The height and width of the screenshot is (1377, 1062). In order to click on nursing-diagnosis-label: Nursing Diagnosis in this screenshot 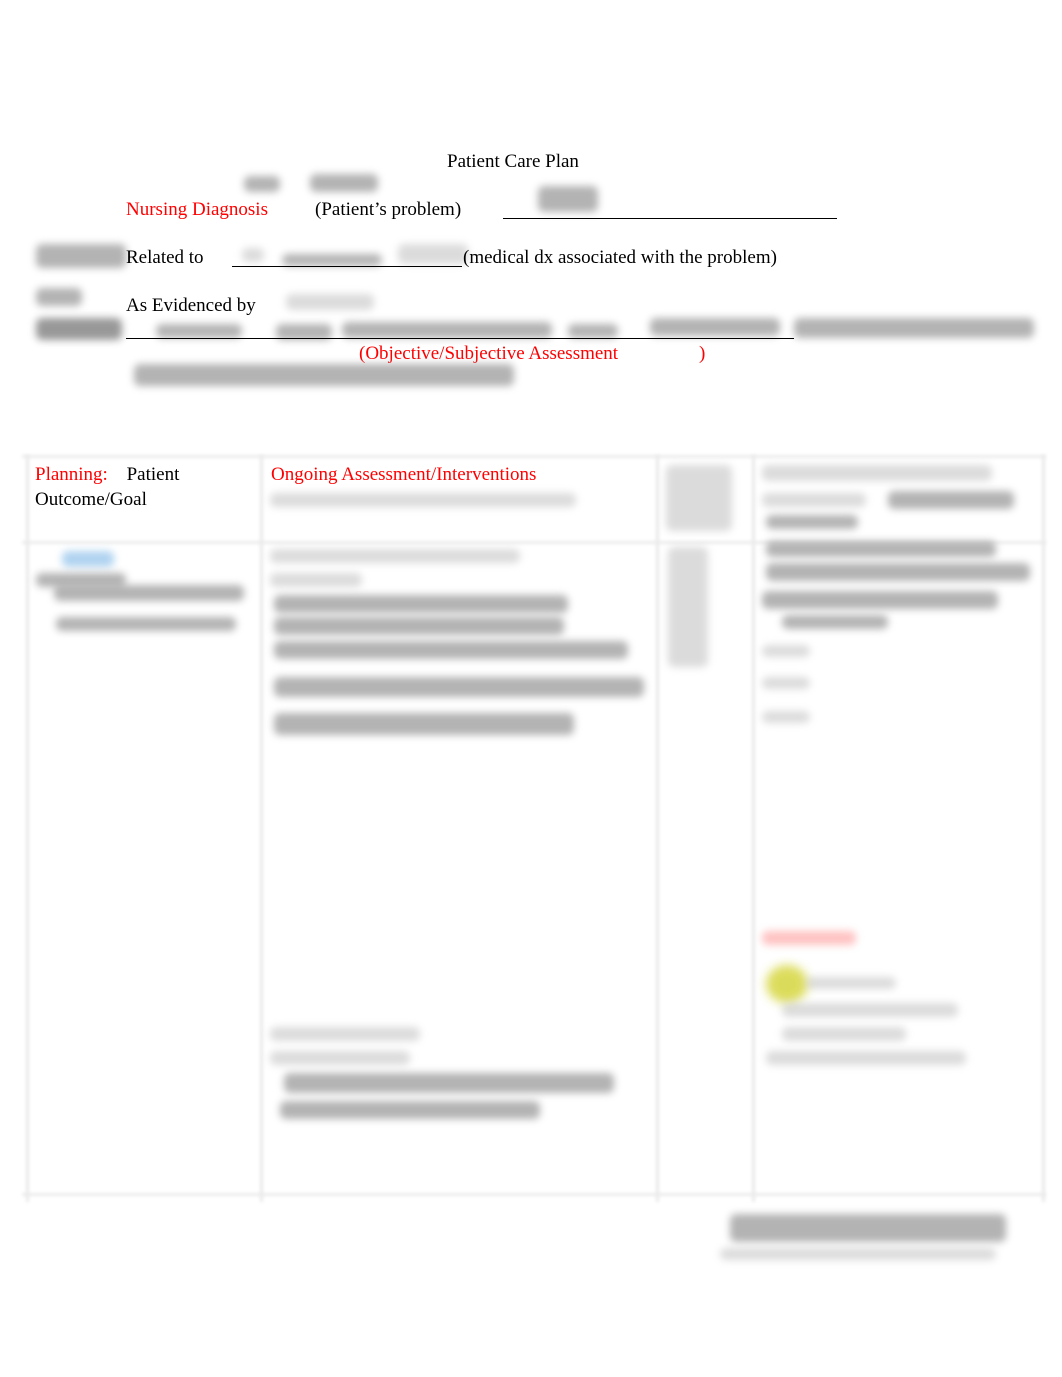, I will do `click(197, 209)`.